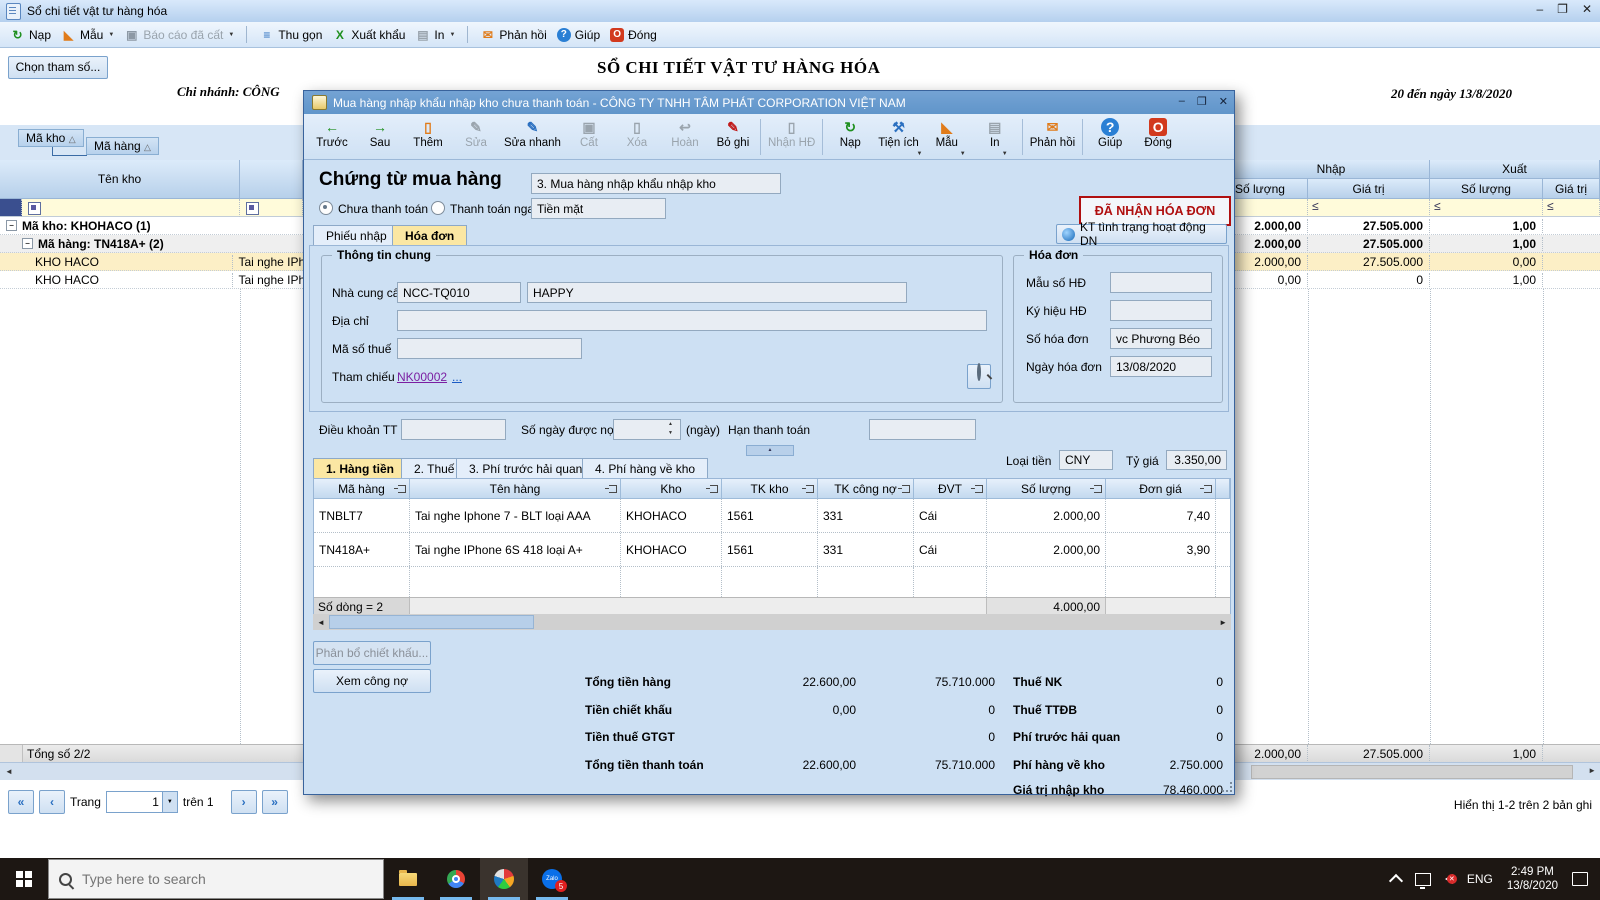  What do you see at coordinates (332, 134) in the screenshot?
I see `prev-record-button: ← Trước` at bounding box center [332, 134].